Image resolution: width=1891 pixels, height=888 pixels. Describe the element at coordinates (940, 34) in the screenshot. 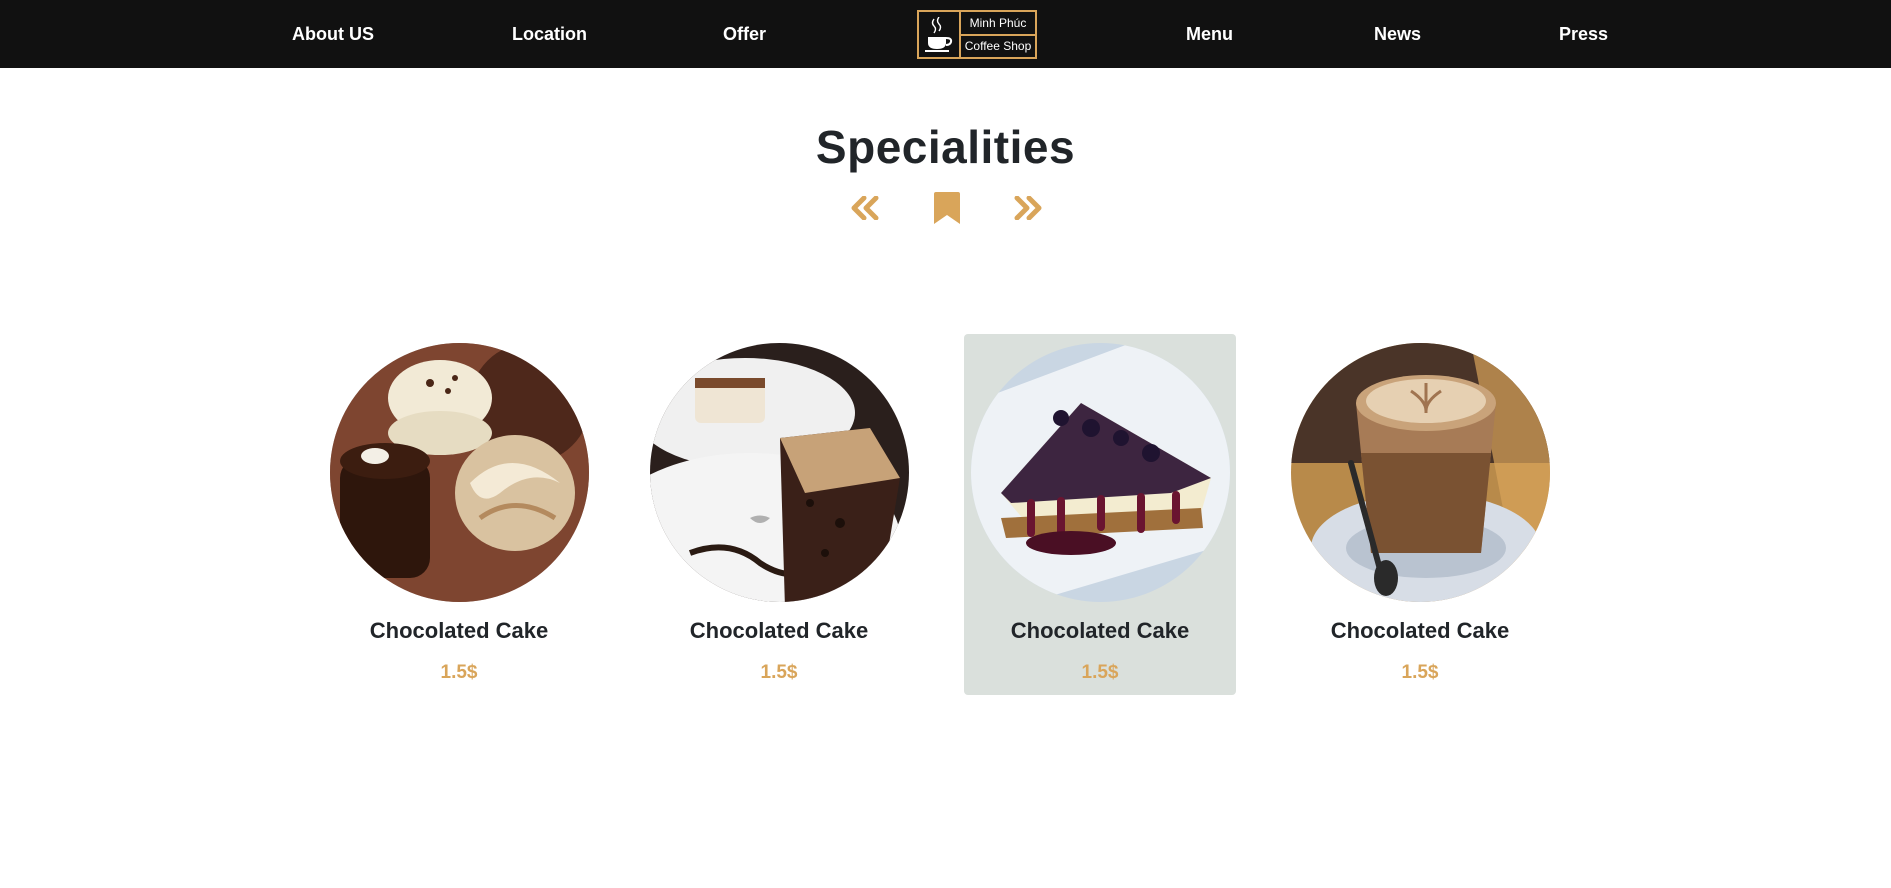

I see `coffee-cup-icon` at that location.